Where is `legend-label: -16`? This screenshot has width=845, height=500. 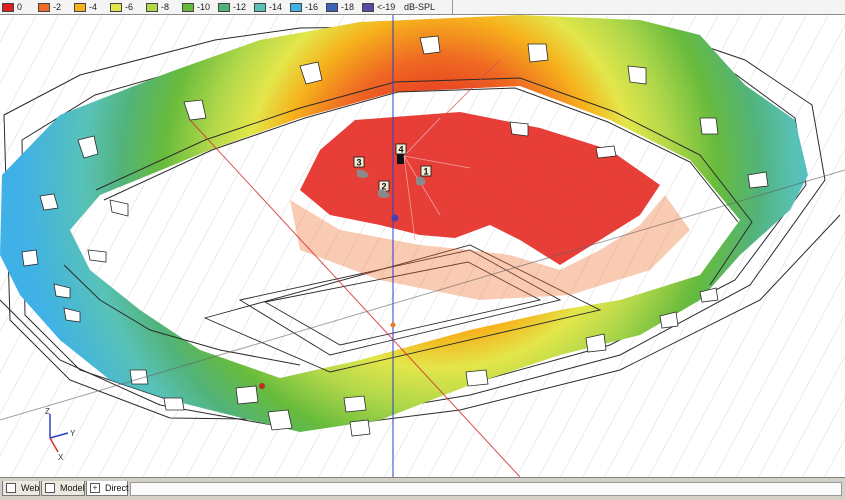
legend-label: -16 is located at coordinates (312, 7).